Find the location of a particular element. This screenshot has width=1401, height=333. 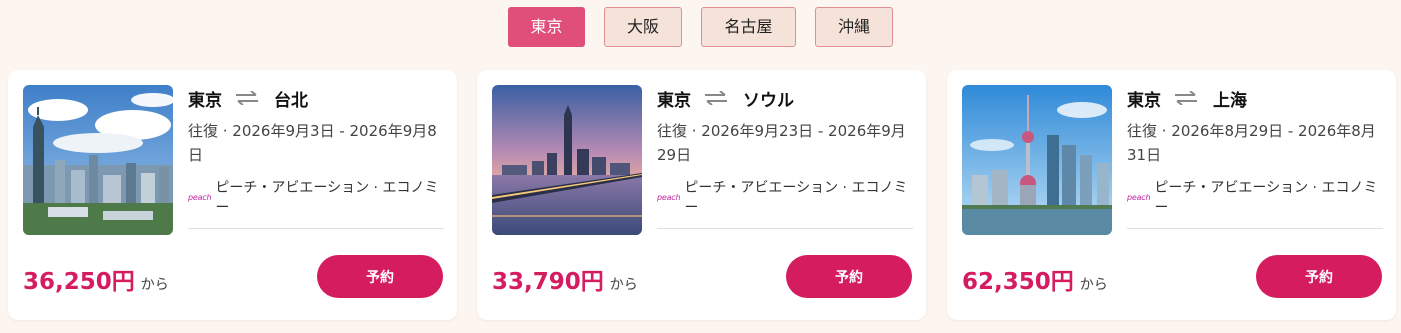

trip-dates: 往復 · 2026年9月3日 - 2026年9月8日 is located at coordinates (312, 143).